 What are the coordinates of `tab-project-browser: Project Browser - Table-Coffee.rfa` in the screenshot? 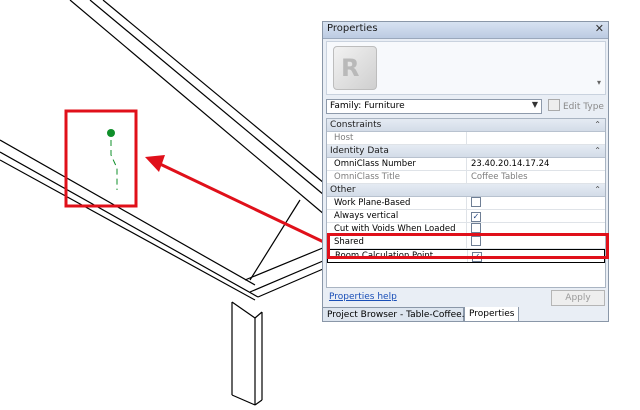 It's located at (399, 314).